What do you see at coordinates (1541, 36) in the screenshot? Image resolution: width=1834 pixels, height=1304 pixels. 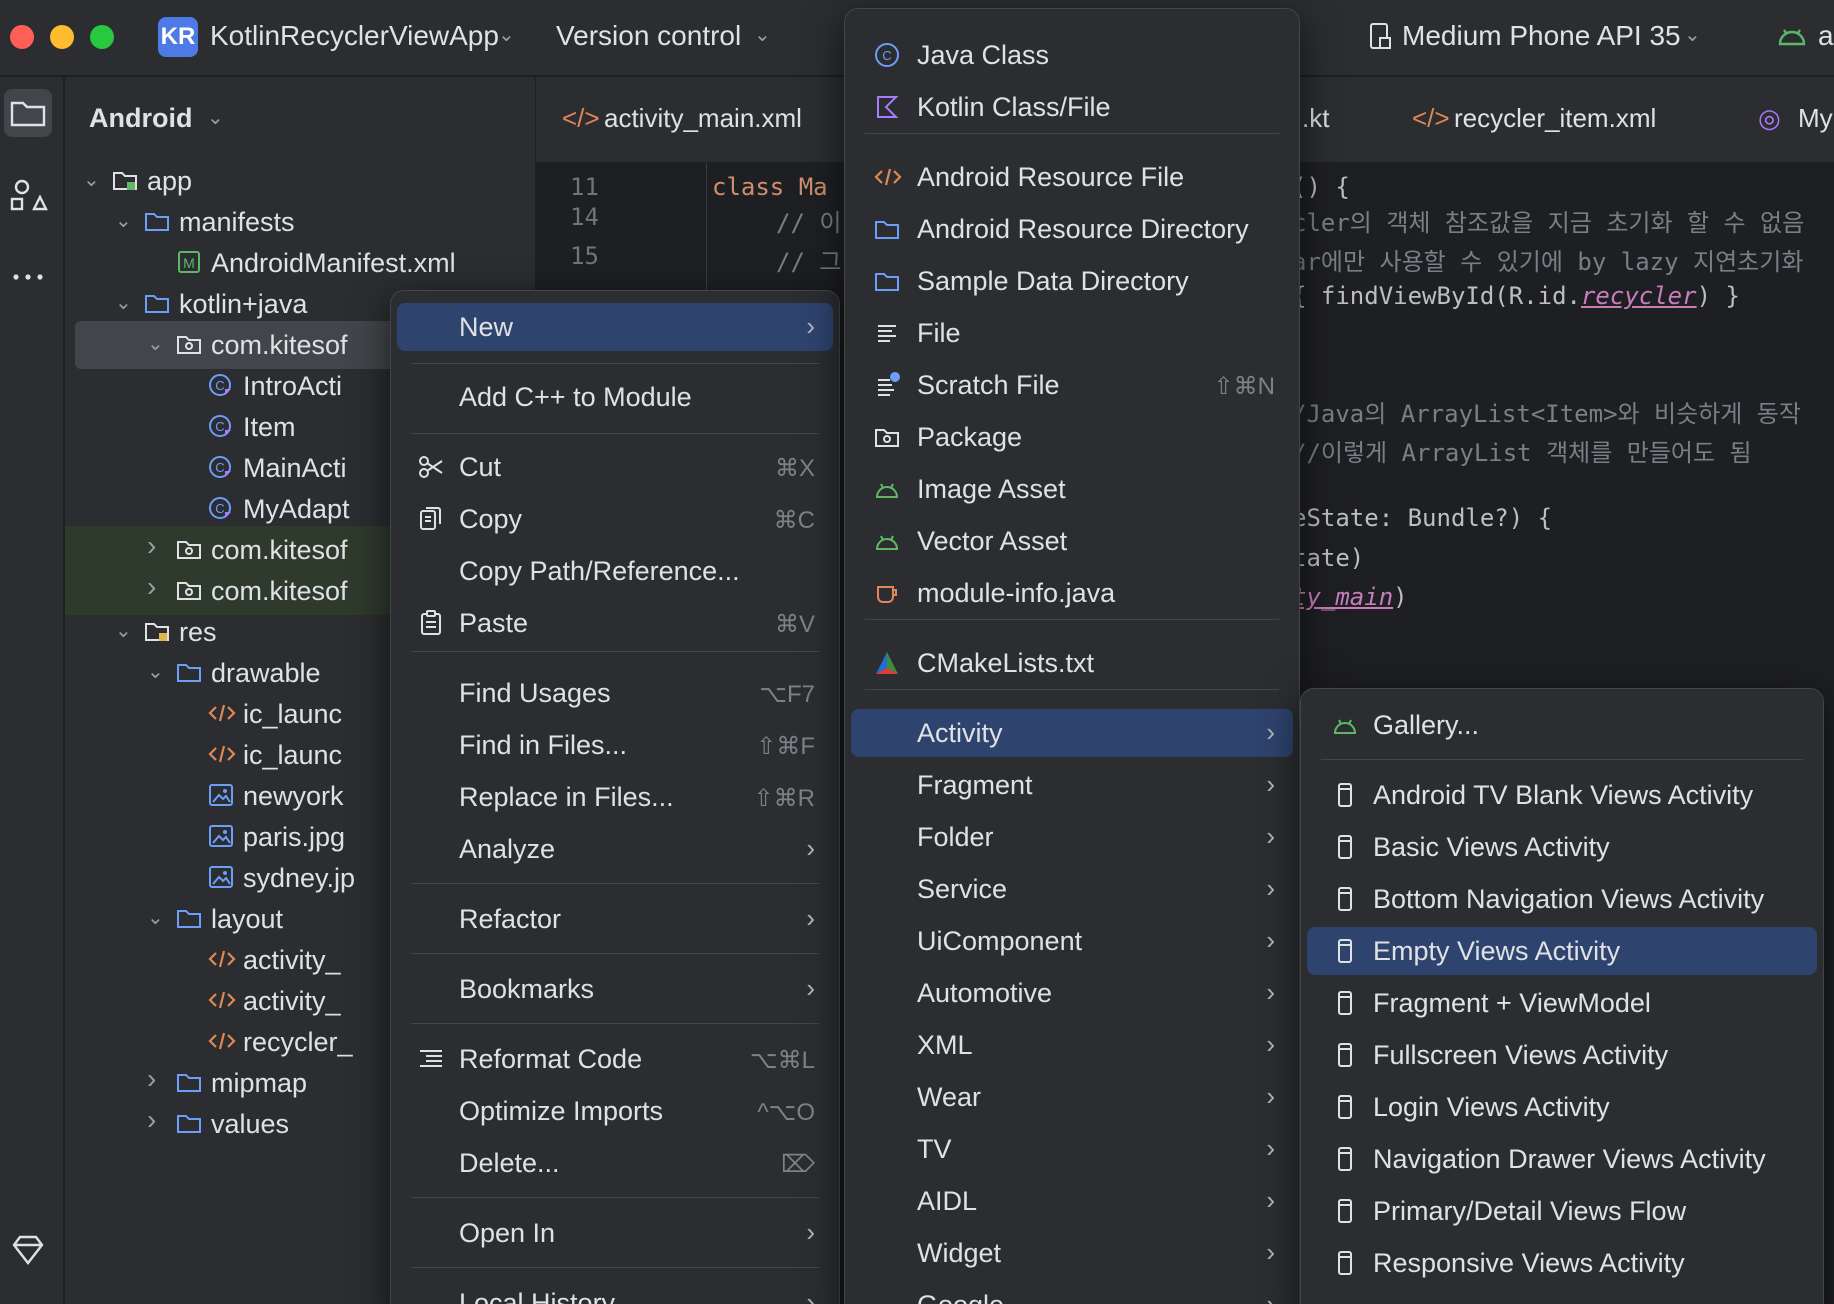 I see `device-selector: Medium Phone API 35` at bounding box center [1541, 36].